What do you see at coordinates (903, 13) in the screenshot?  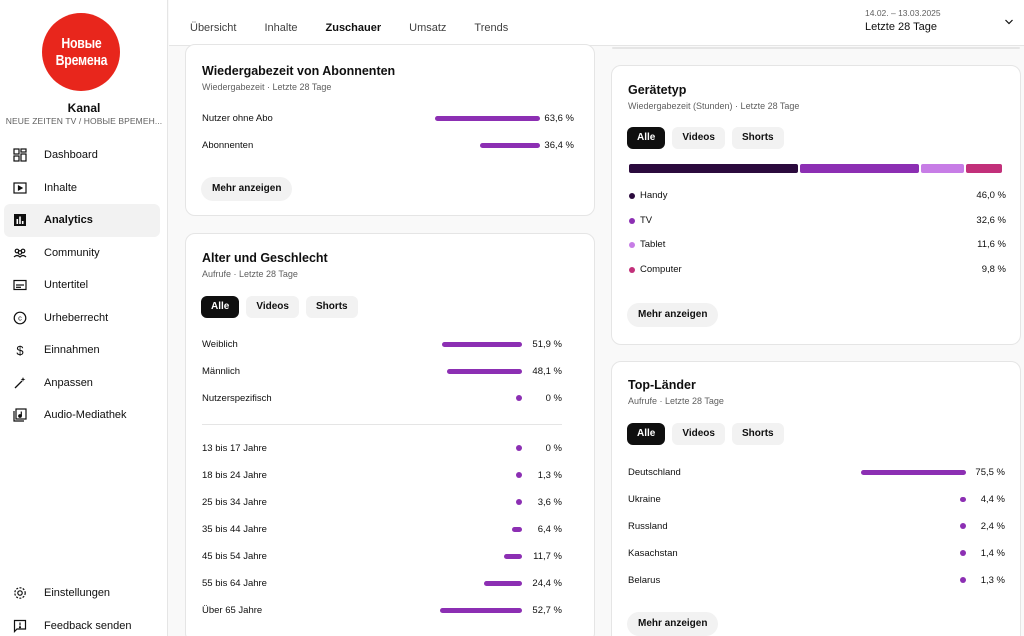 I see `date-range: 14.02. – 13.03.2025` at bounding box center [903, 13].